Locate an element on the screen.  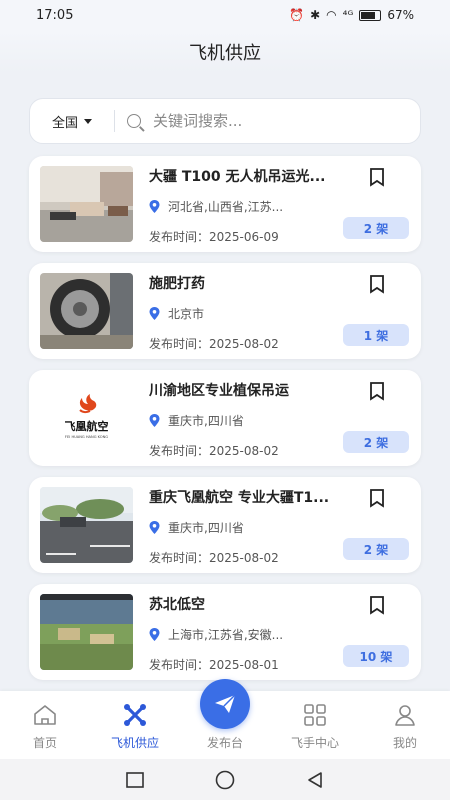
signal-icon: ⁴ᴳ is located at coordinates (348, 15).